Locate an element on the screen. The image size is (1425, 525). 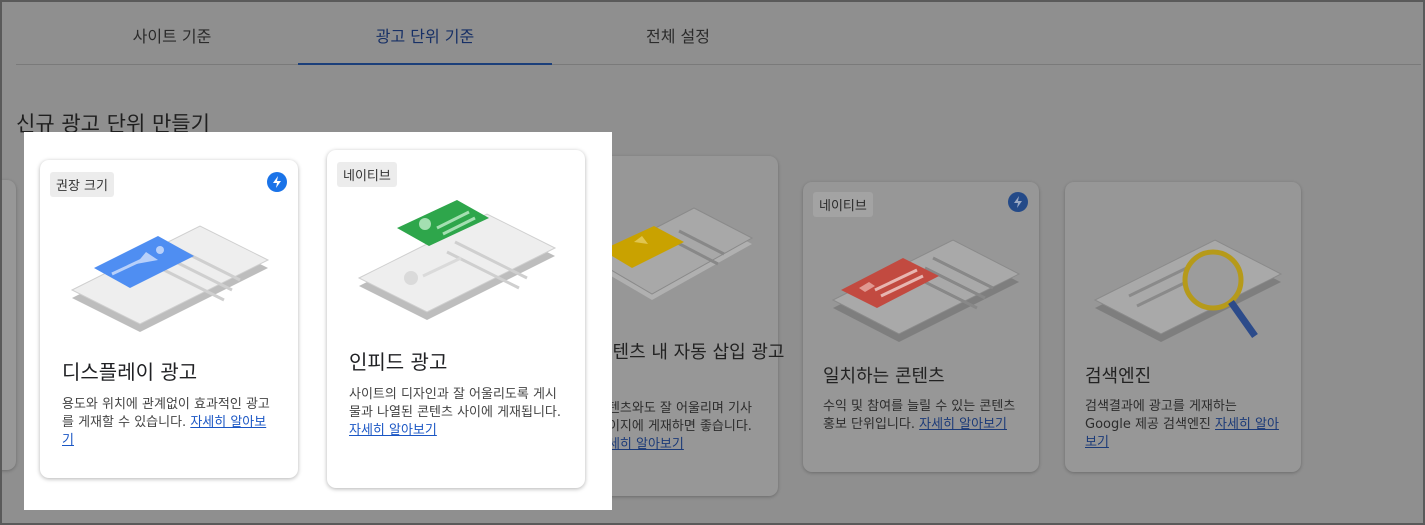
tab-site-label: 사이트 기준 is located at coordinates (172, 36).